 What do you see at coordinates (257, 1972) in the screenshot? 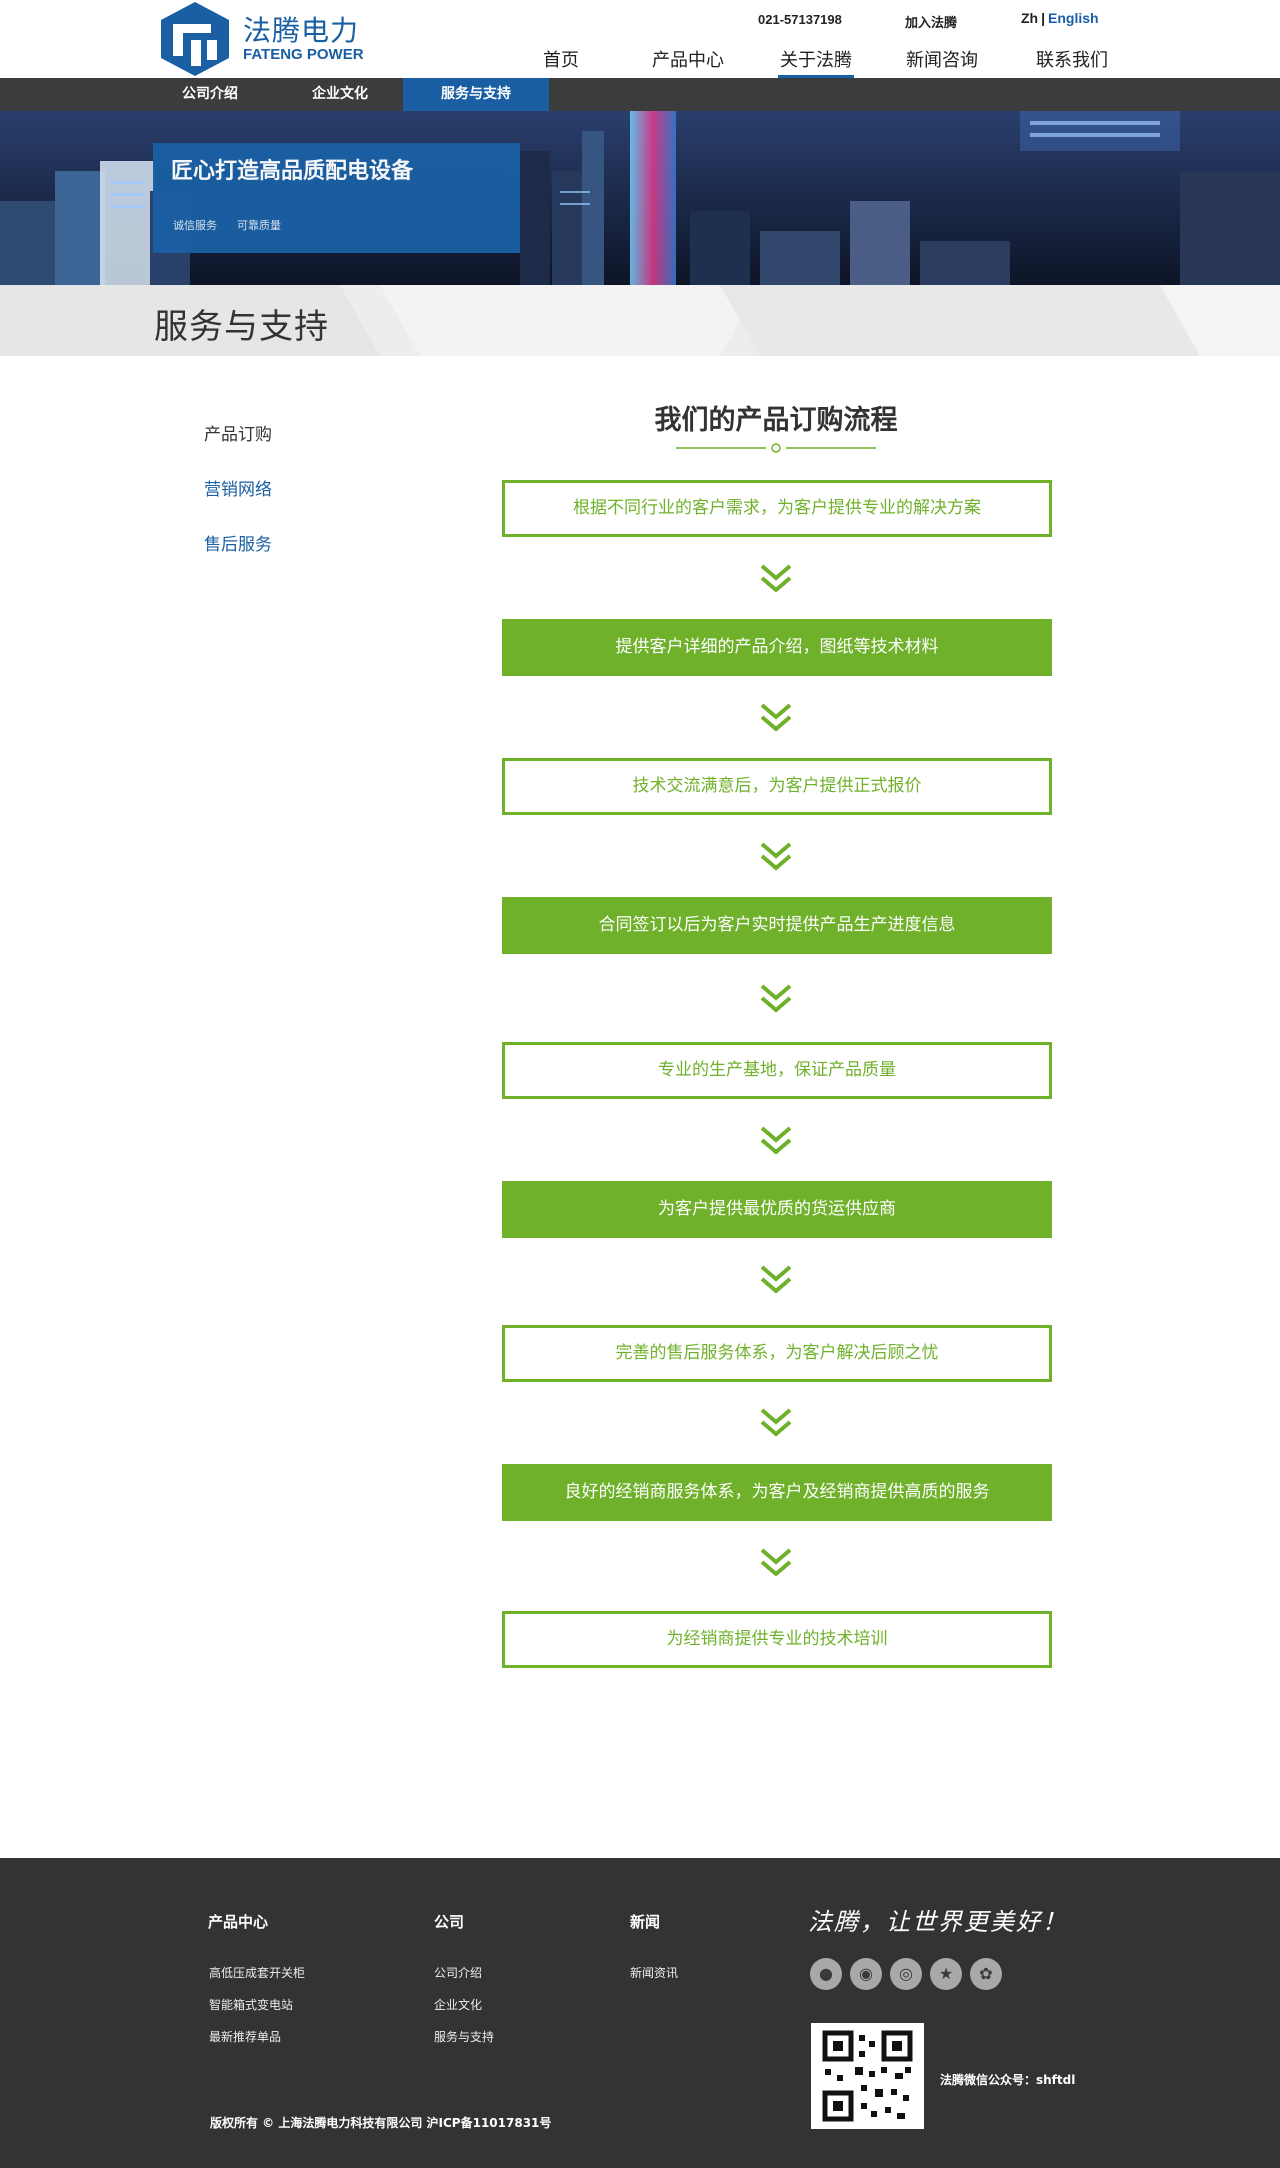
I see `footer-link: 高低压成套开关柜` at bounding box center [257, 1972].